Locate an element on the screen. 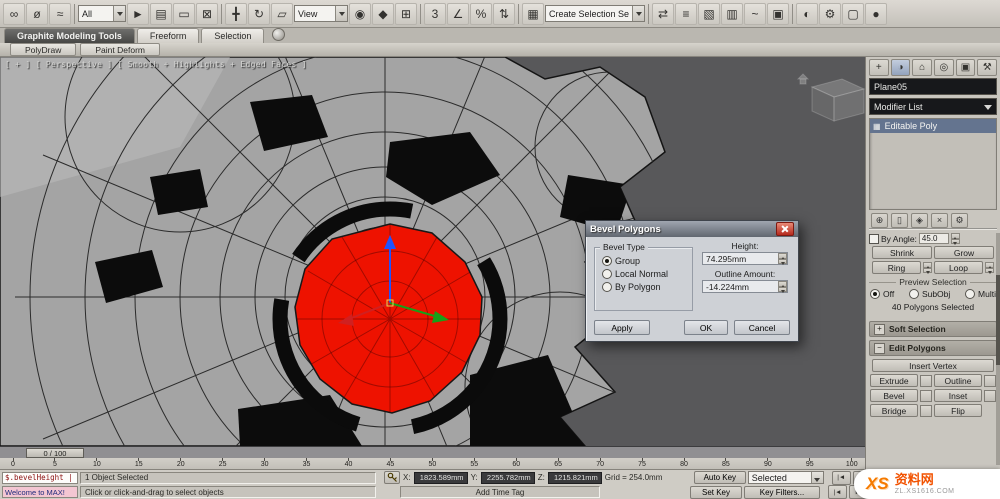 The image size is (1000, 499). command-panel-motion-tab: ◎ is located at coordinates (944, 67).